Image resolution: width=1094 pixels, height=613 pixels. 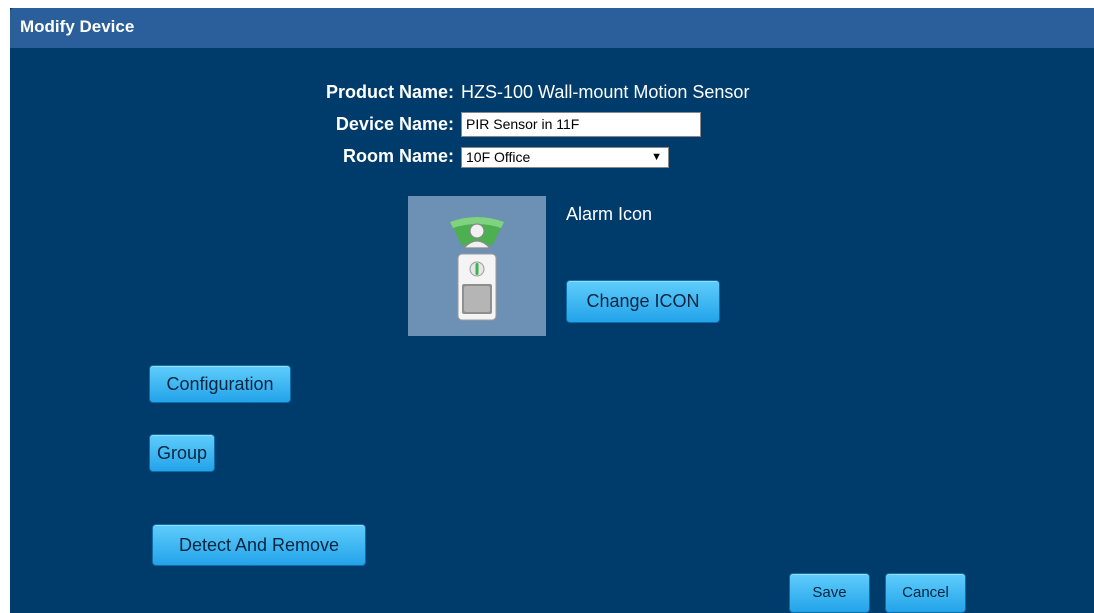 I want to click on save-button: Save, so click(x=829, y=593).